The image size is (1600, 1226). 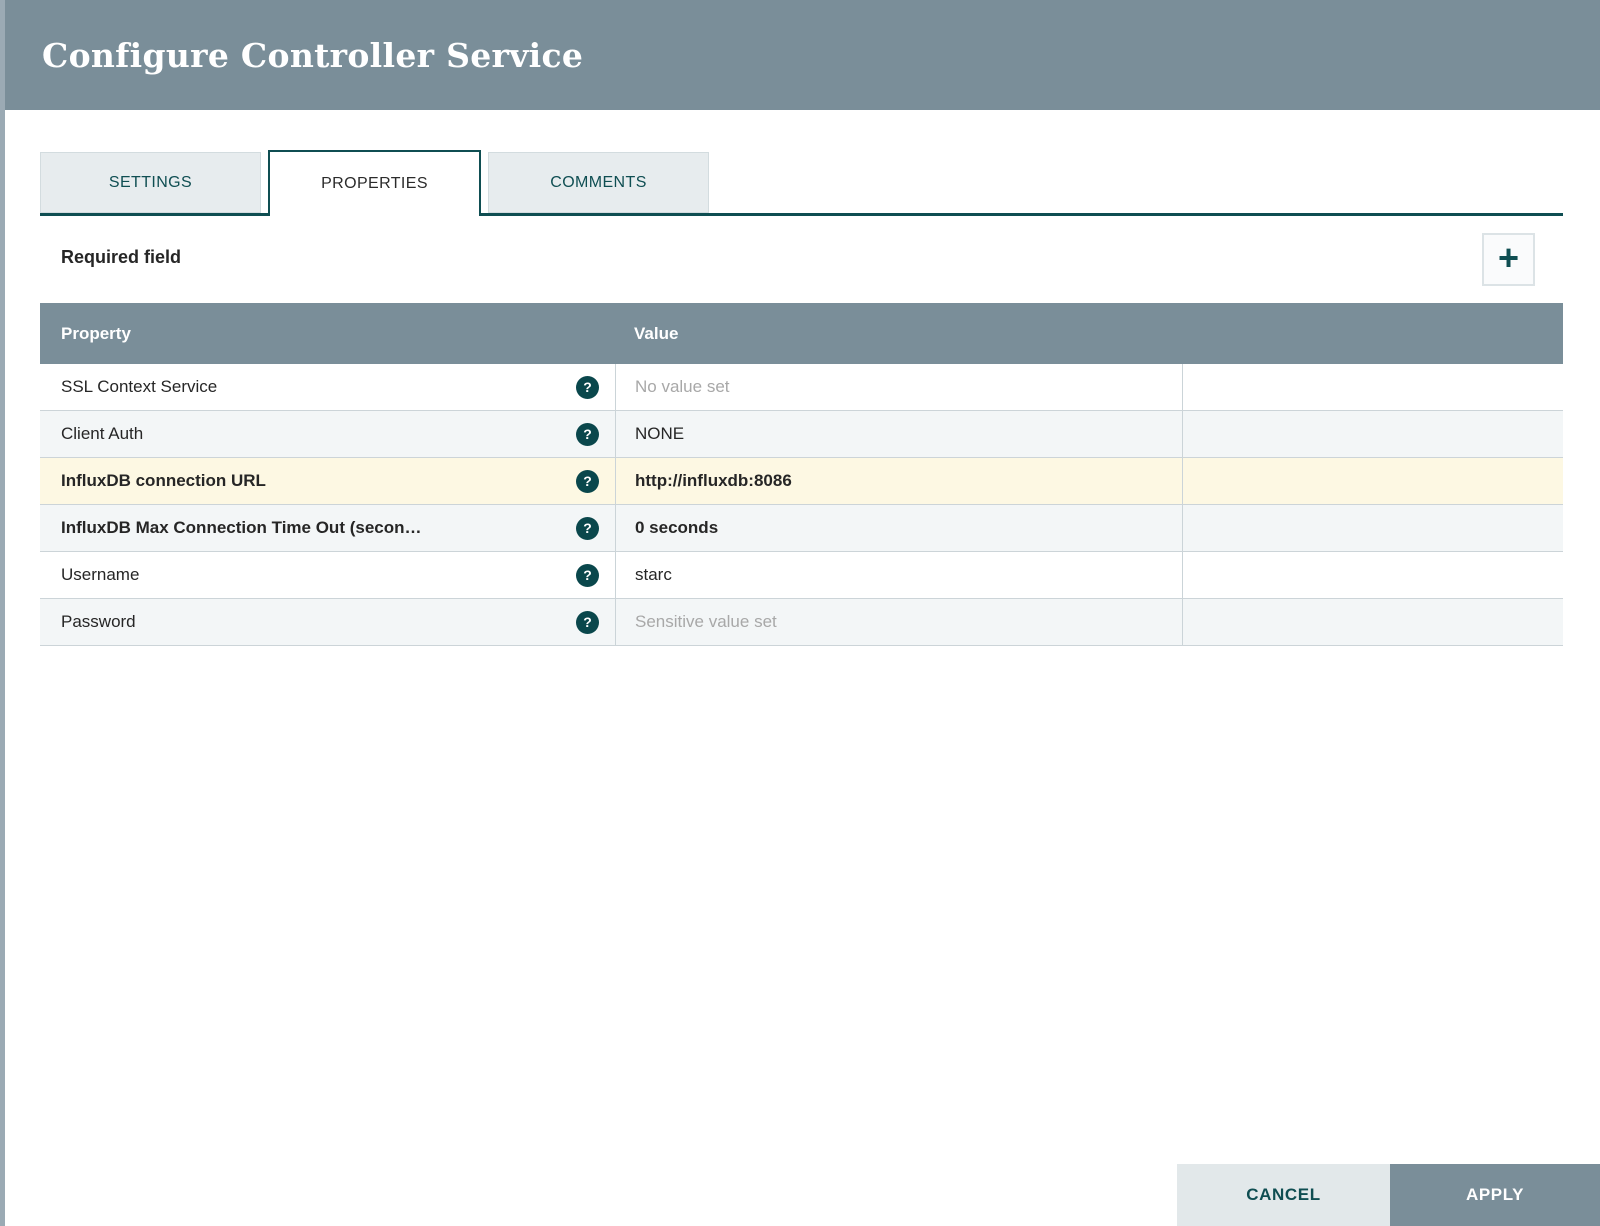 What do you see at coordinates (374, 183) in the screenshot?
I see `tab-properties: PROPERTIES` at bounding box center [374, 183].